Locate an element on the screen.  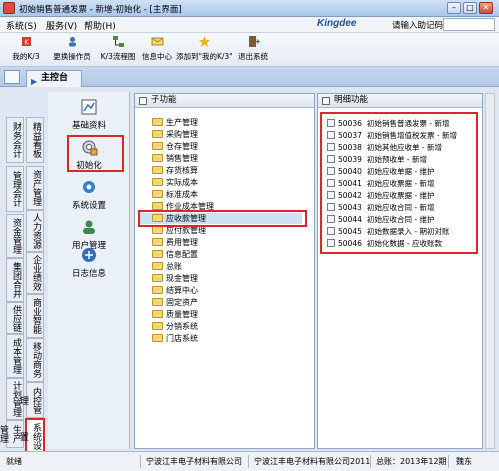
sub-function-title: 子功能 is located at coordinates (164, 100).